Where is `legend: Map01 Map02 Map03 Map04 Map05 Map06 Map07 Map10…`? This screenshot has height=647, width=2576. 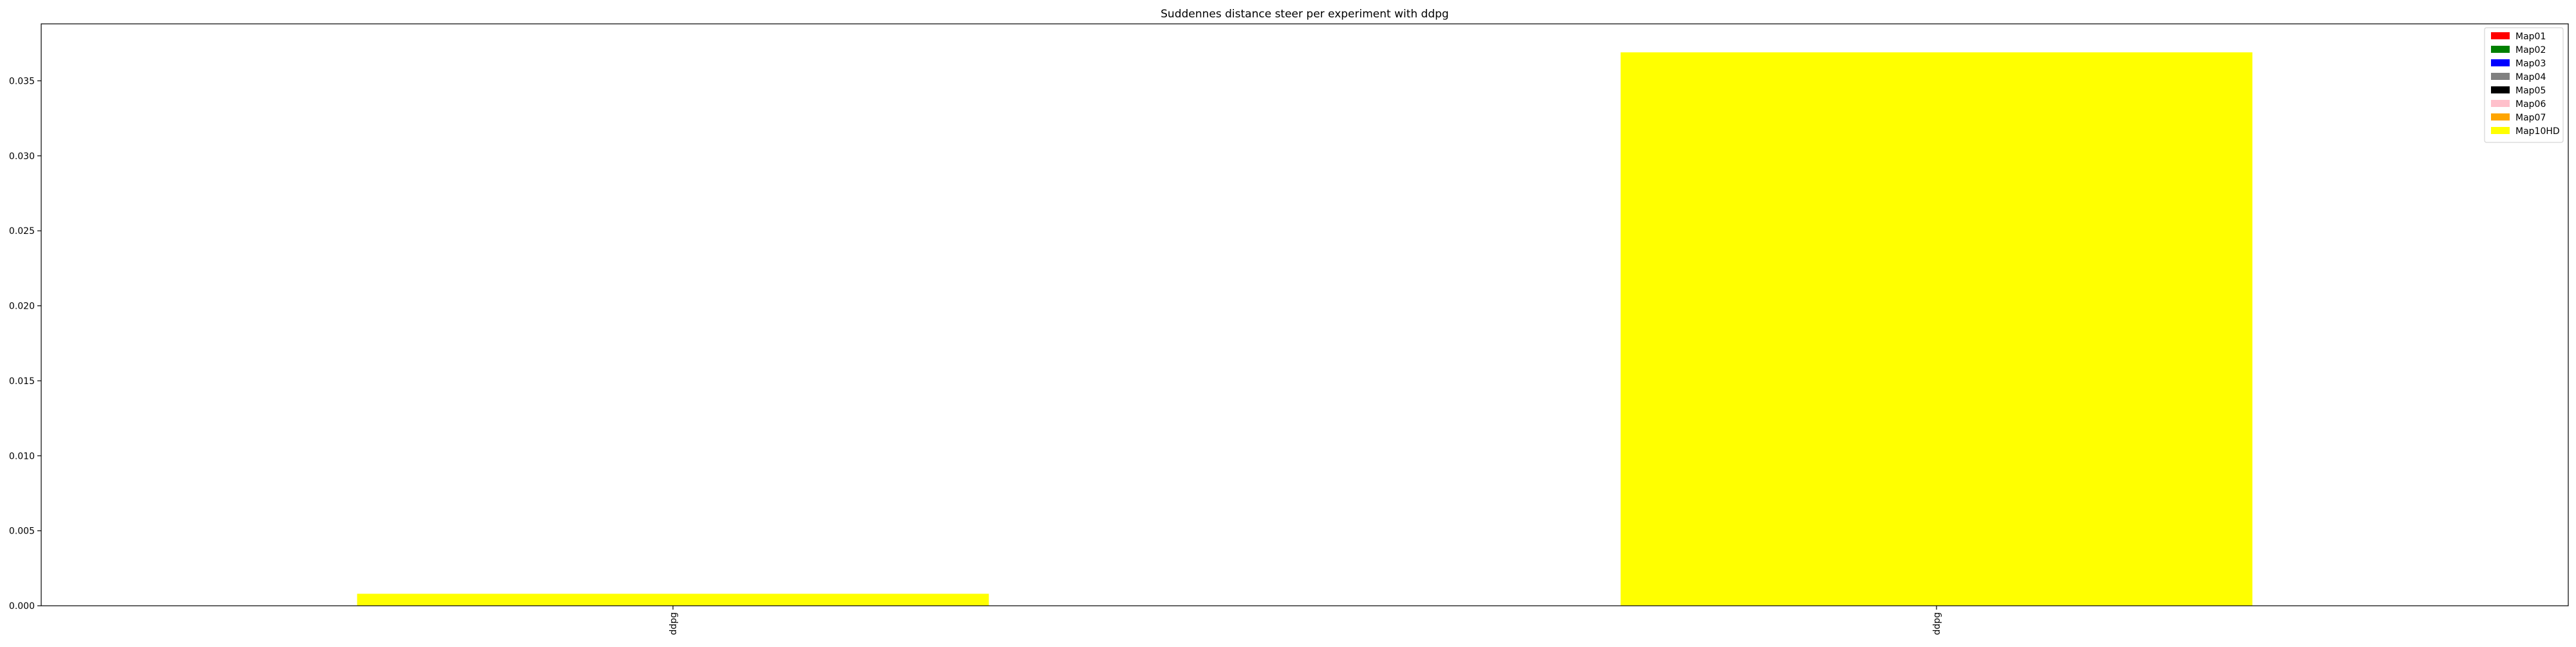 legend: Map01 Map02 Map03 Map04 Map05 Map06 Map07 Map10… is located at coordinates (2524, 85).